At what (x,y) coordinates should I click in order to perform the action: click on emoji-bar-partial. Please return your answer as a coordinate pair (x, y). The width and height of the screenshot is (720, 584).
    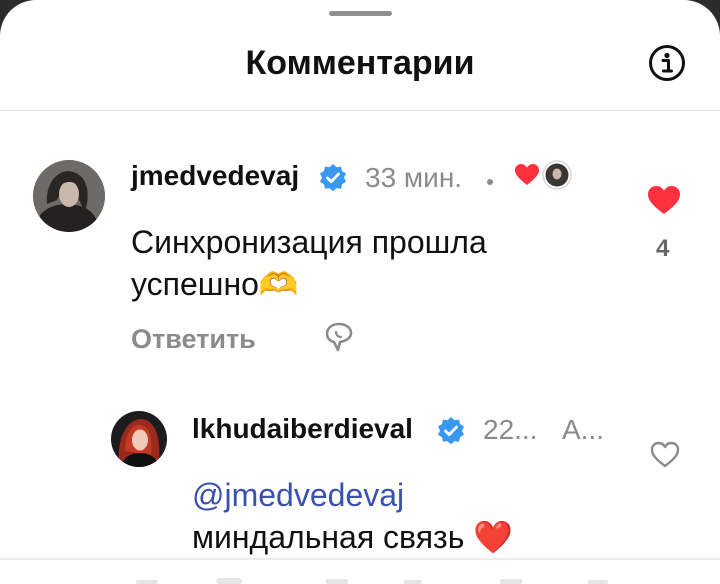
    Looking at the image, I should click on (372, 581).